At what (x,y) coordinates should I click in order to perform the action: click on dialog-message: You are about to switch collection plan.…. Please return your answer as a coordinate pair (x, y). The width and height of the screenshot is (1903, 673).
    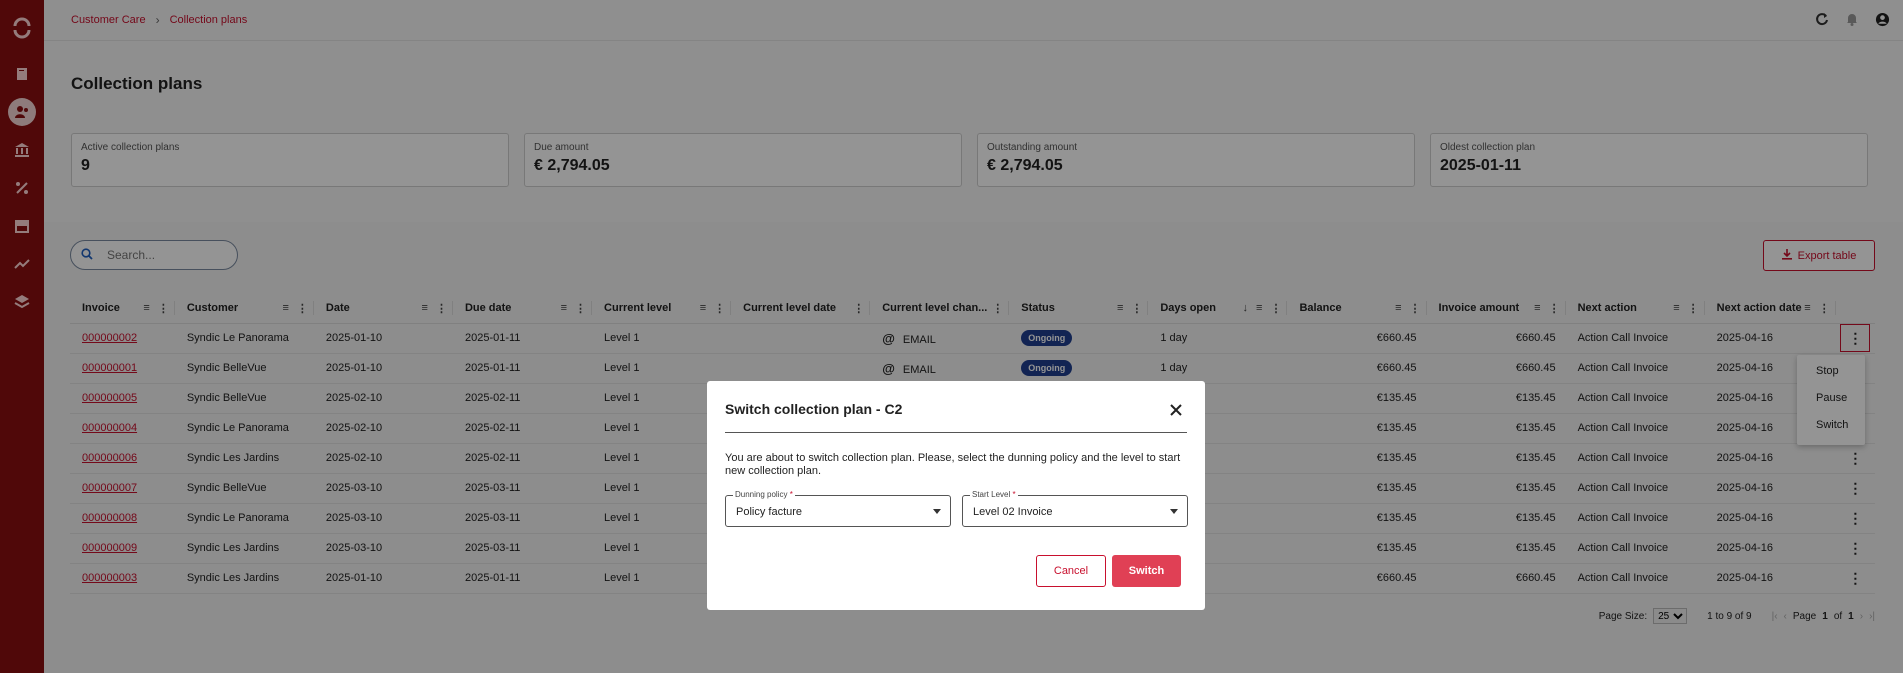
    Looking at the image, I should click on (953, 464).